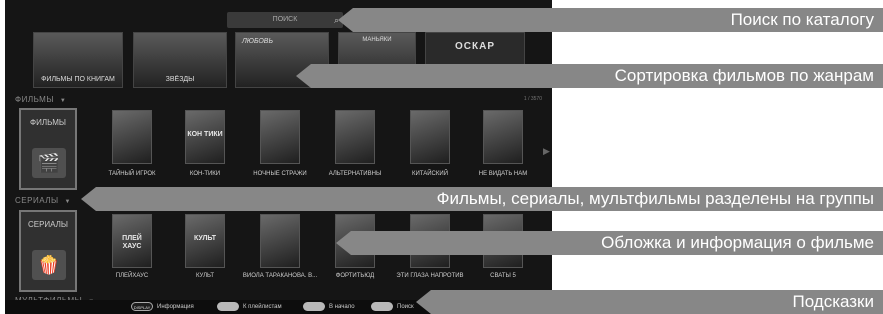 The height and width of the screenshot is (314, 883). What do you see at coordinates (532, 99) in the screenshot?
I see `films-counter: 1 / 3570` at bounding box center [532, 99].